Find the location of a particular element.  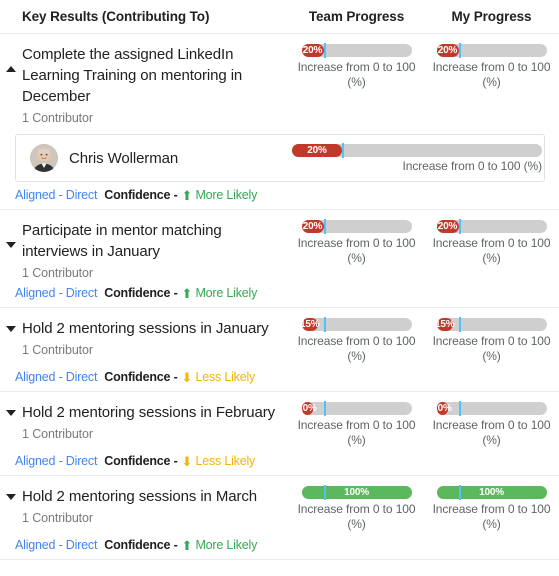

progress-track: 100% is located at coordinates (356, 492).